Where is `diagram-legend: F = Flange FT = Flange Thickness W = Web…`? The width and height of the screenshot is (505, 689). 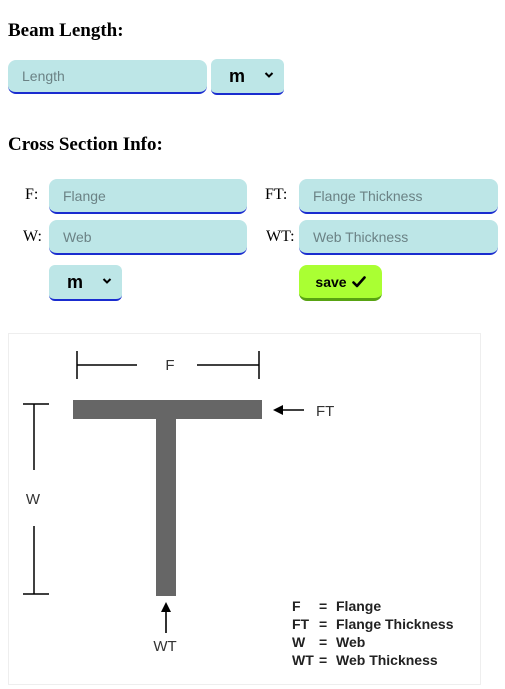
diagram-legend: F = Flange FT = Flange Thickness W = Web… is located at coordinates (373, 633).